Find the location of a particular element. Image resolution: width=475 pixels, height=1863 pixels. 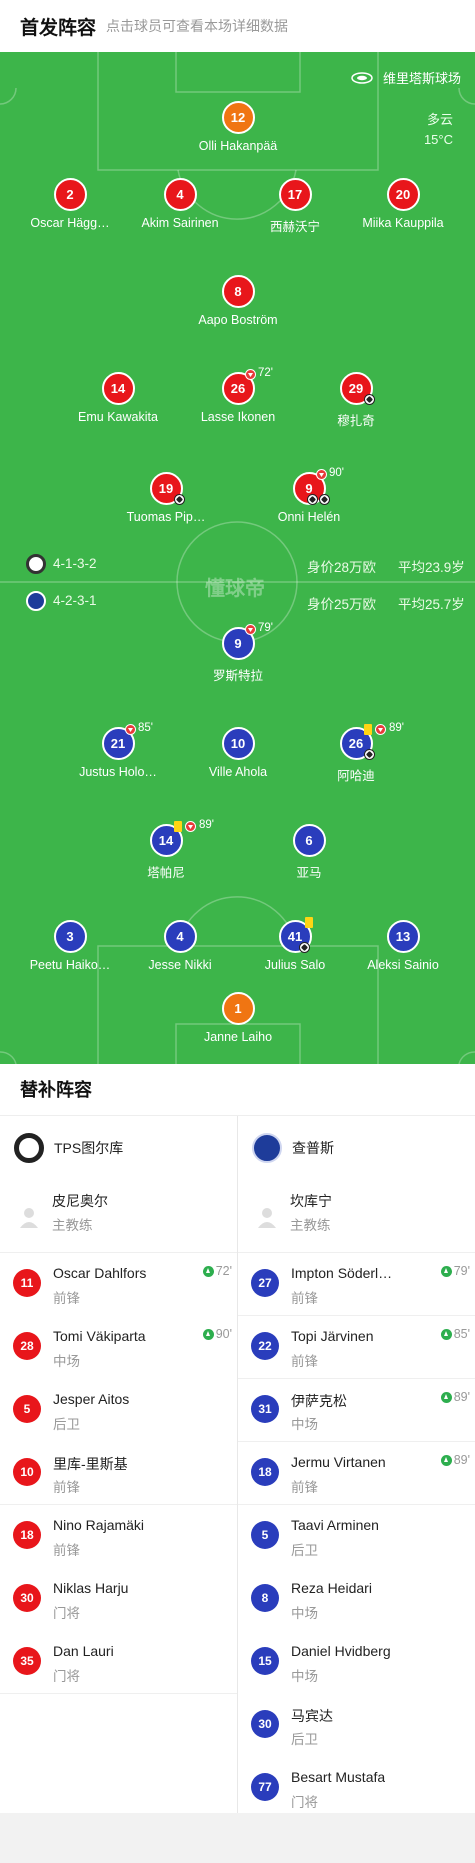

player-name: Miika Kauppila is located at coordinates (403, 223).